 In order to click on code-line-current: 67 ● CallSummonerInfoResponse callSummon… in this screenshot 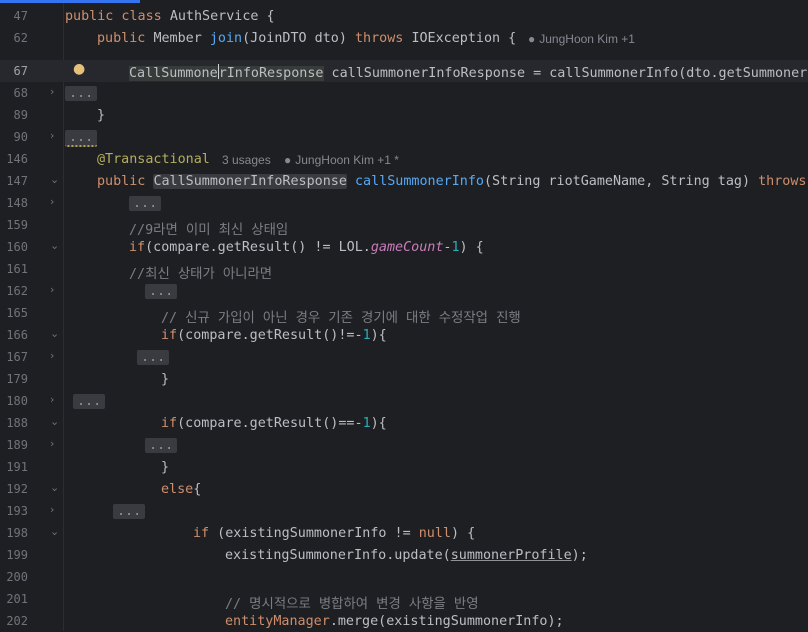, I will do `click(404, 71)`.